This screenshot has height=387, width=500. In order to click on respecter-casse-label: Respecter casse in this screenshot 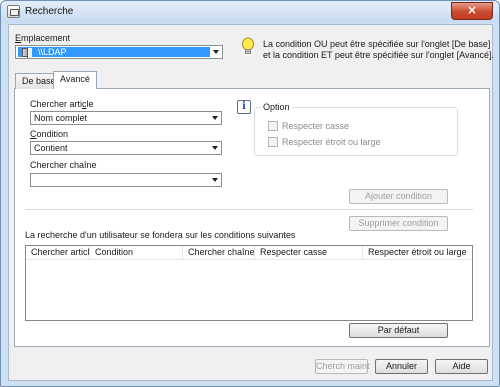, I will do `click(316, 126)`.